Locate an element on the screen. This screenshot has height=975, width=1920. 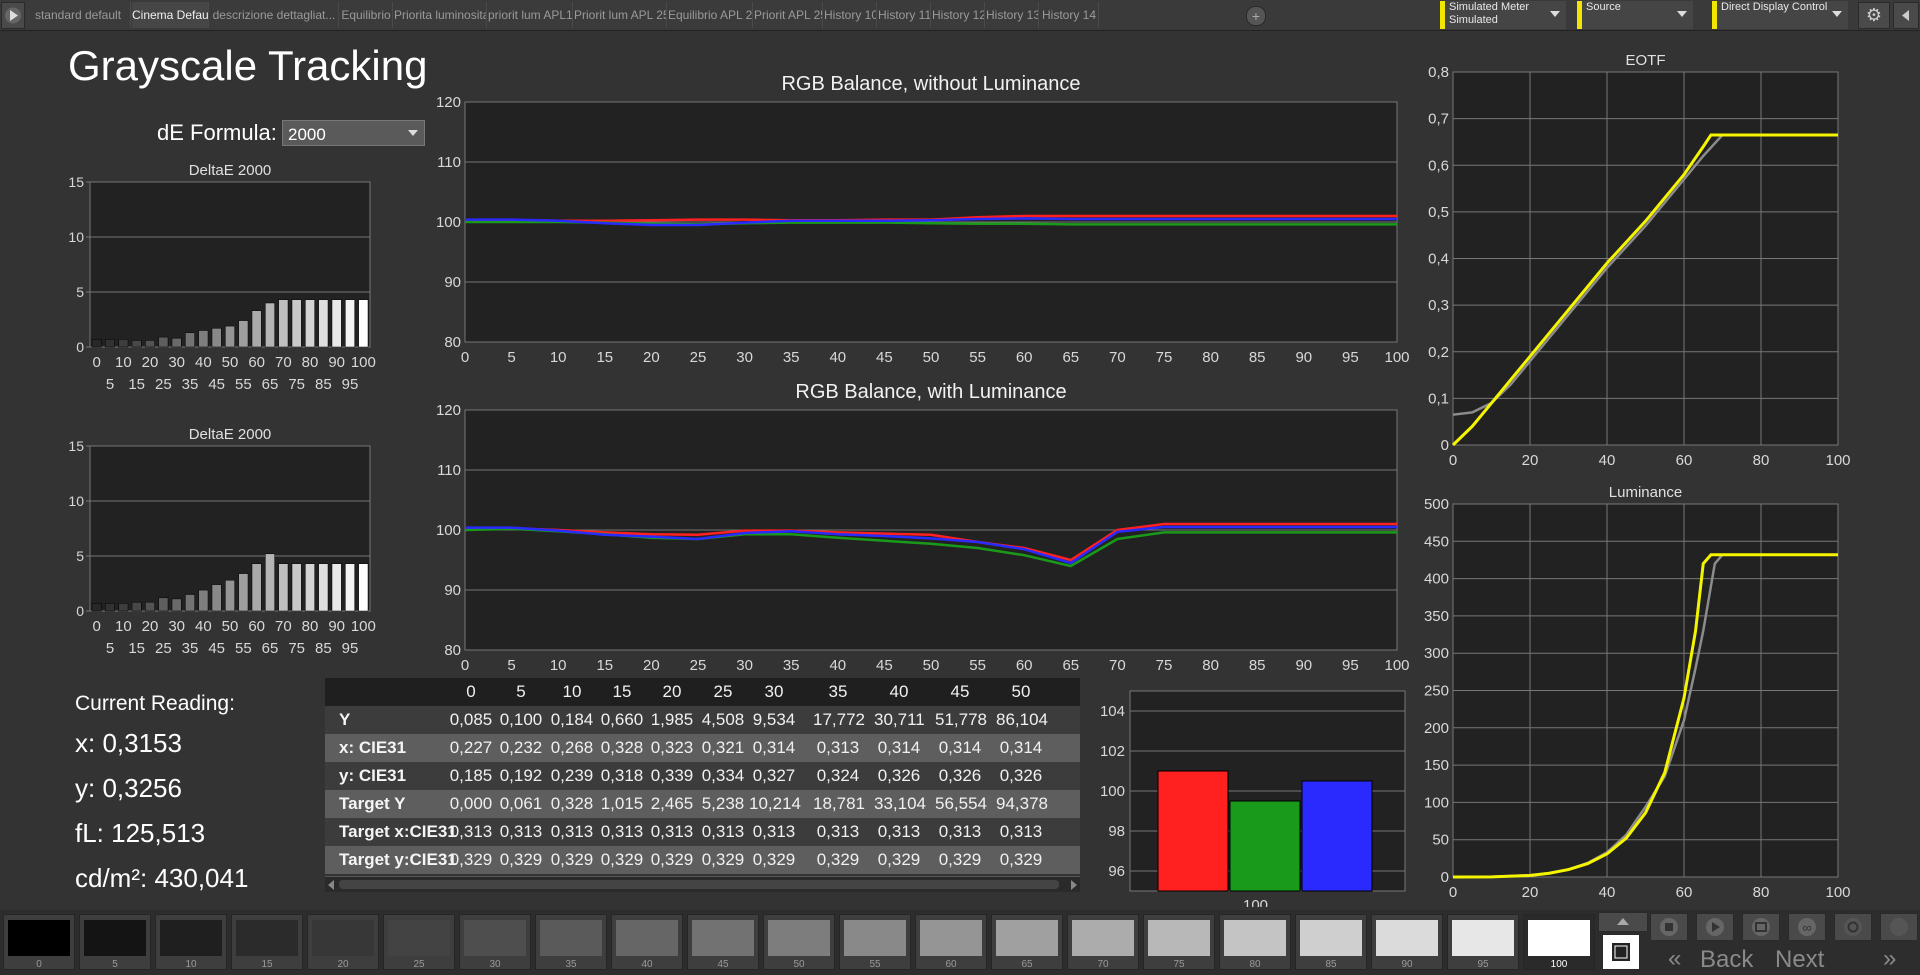
de-formula-select: 2000 is located at coordinates (353, 133).